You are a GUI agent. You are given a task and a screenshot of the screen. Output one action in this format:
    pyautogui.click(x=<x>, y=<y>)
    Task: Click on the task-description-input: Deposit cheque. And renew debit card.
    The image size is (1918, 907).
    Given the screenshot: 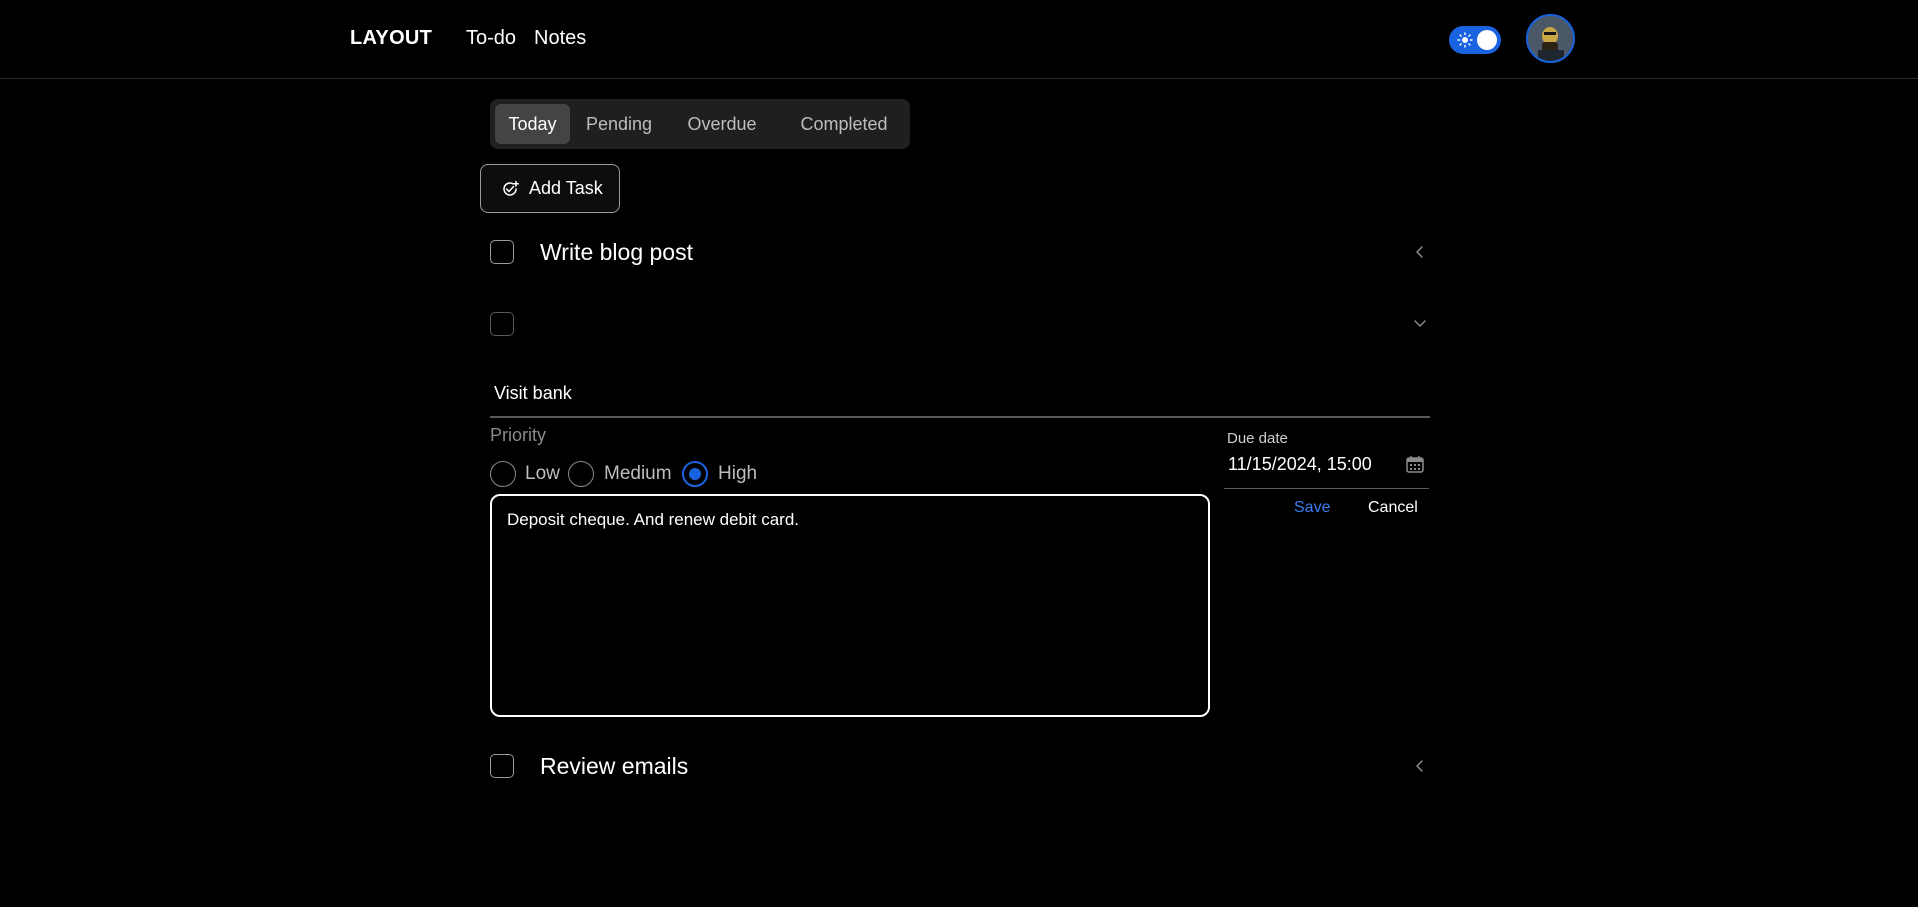 What is the action you would take?
    pyautogui.click(x=850, y=605)
    